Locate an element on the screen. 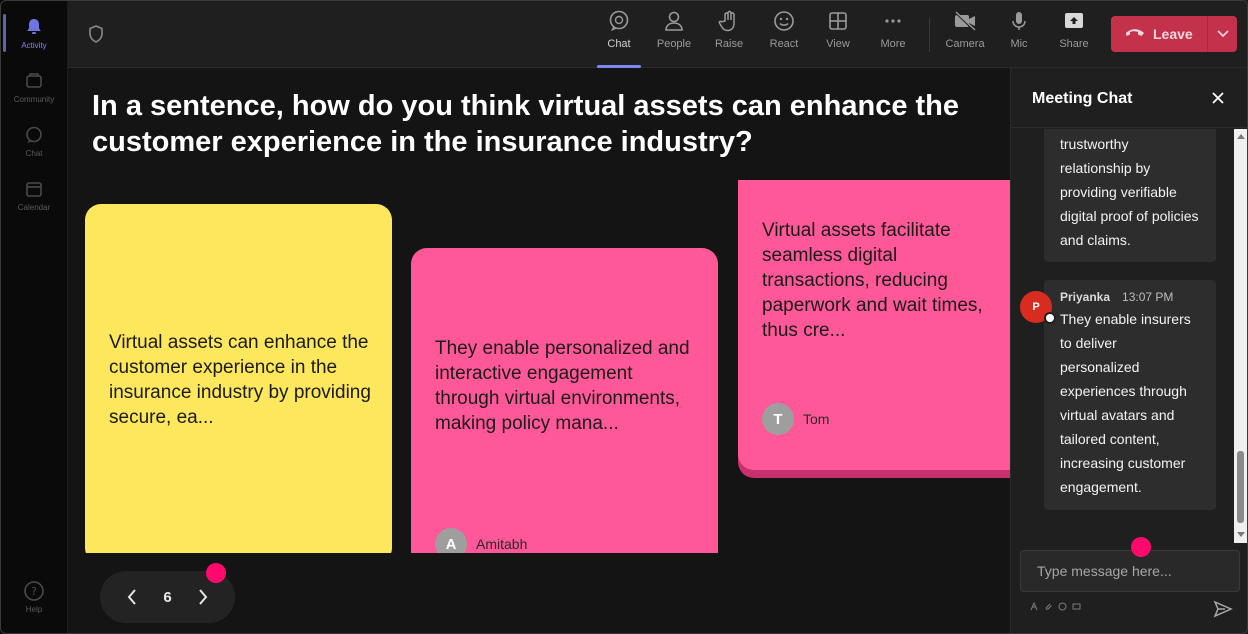  rail-item-label: Activity is located at coordinates (34, 45).